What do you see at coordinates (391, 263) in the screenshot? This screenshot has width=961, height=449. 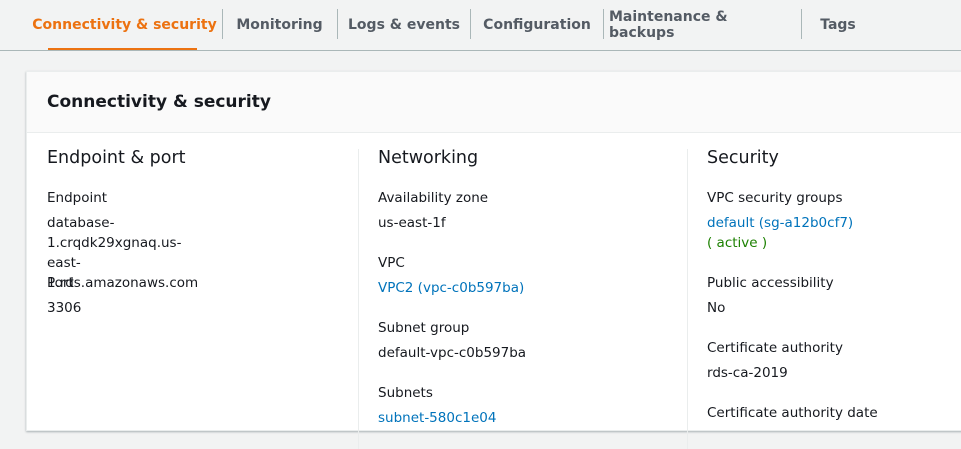 I see `vpc-label: VPC` at bounding box center [391, 263].